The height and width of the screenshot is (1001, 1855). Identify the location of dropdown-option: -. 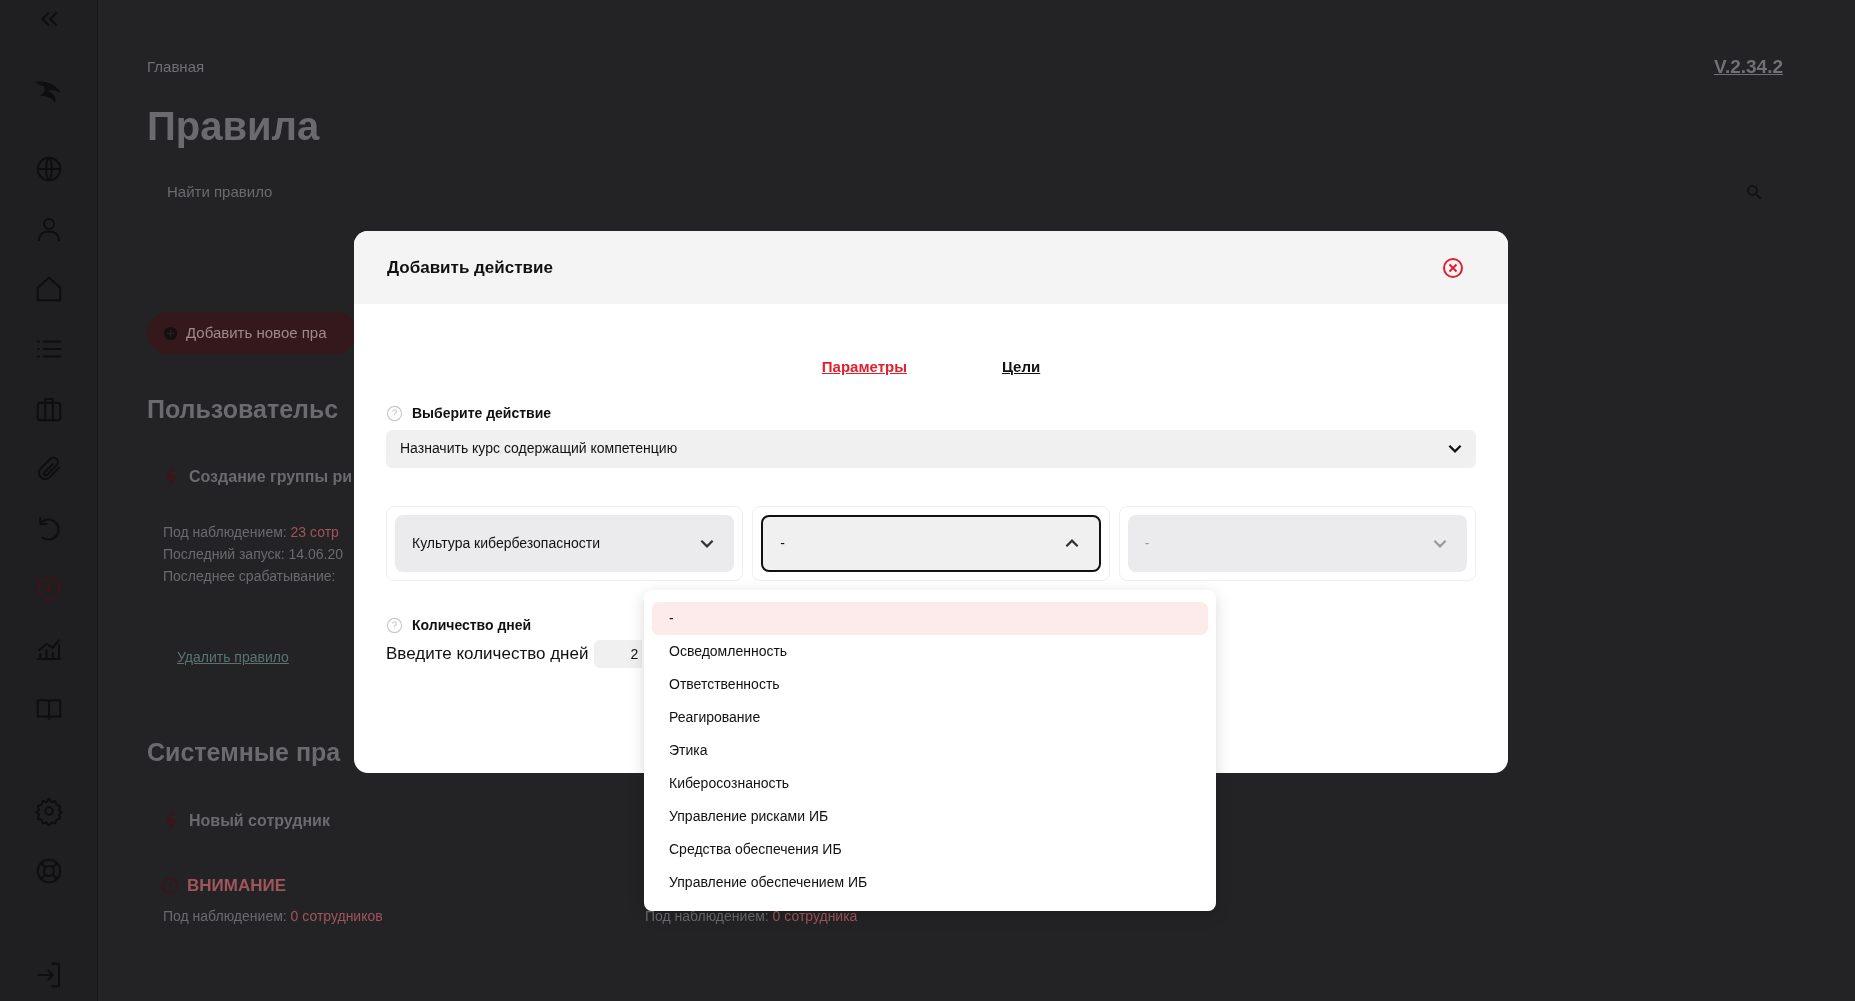
(930, 618).